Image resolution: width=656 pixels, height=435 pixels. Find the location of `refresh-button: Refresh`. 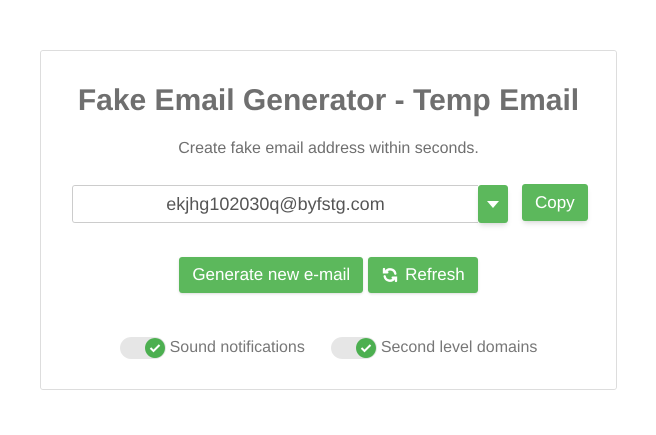

refresh-button: Refresh is located at coordinates (423, 275).